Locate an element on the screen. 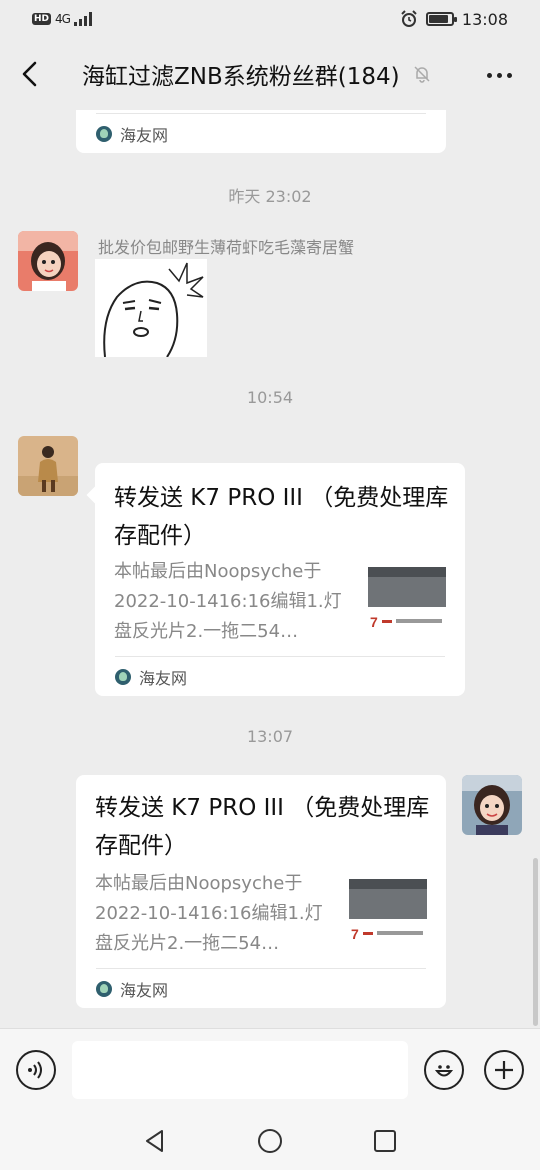 The image size is (540, 1170). emoji-button is located at coordinates (444, 1070).